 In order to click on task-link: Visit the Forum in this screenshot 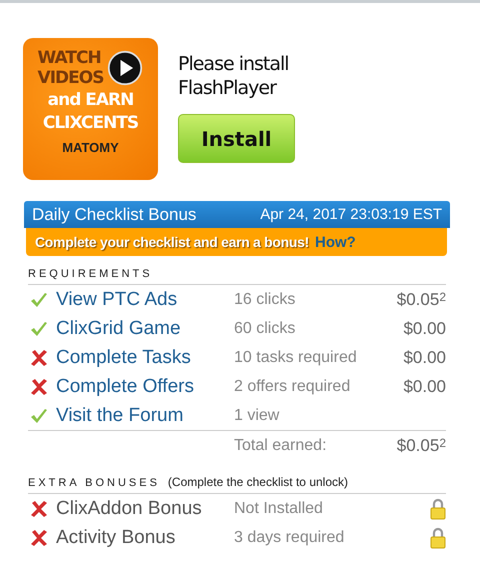, I will do `click(145, 415)`.